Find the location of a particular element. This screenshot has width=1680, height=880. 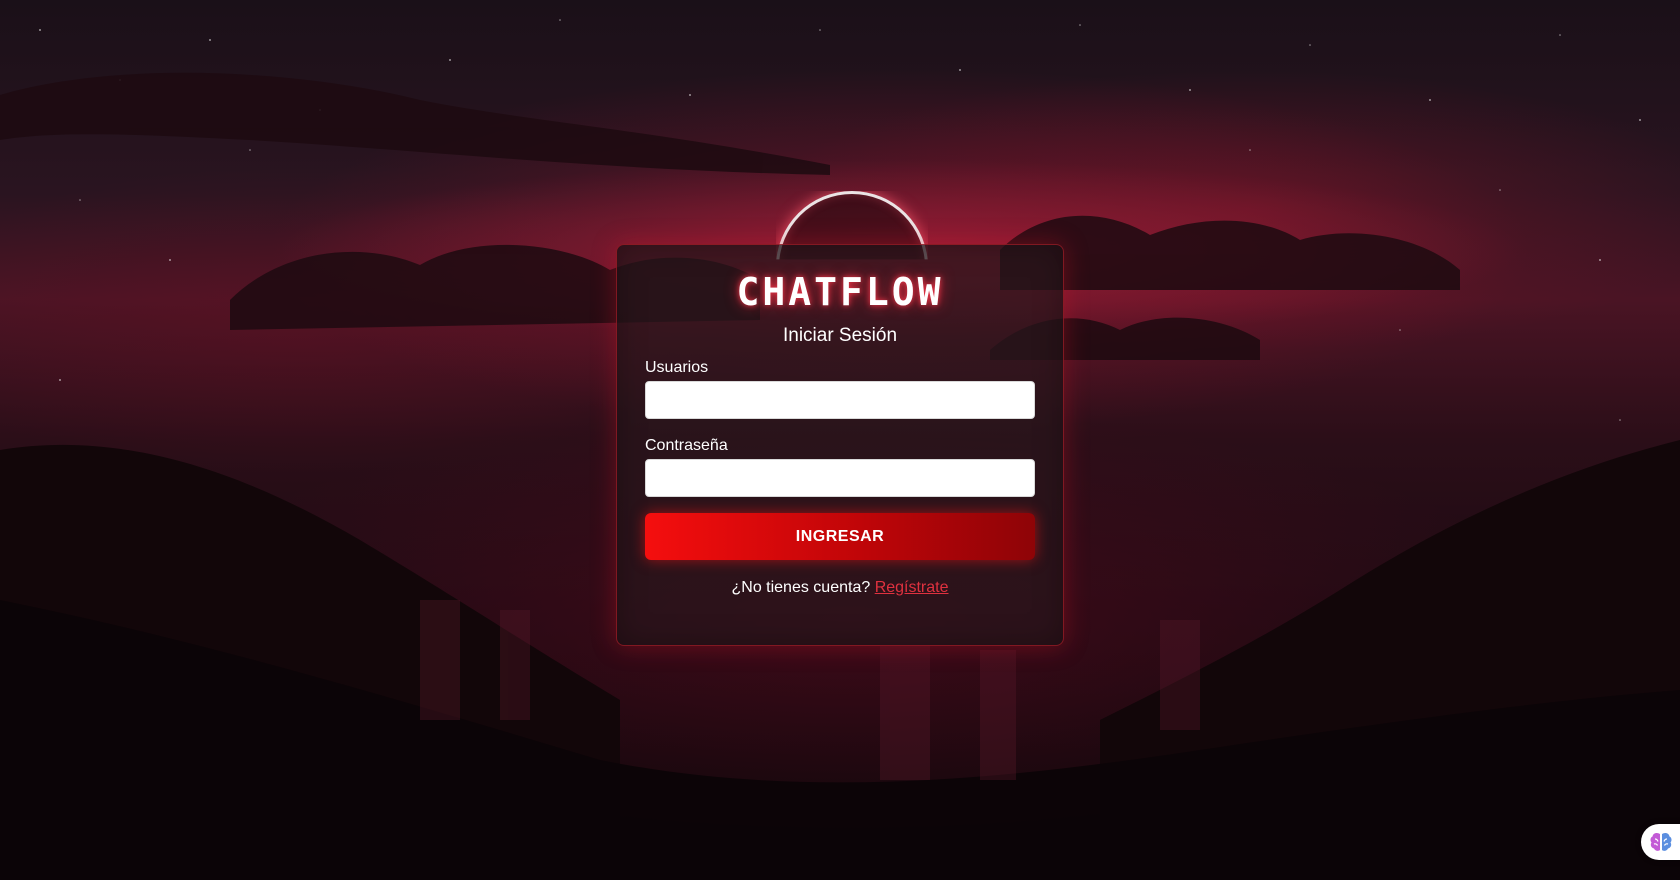

brain-icon is located at coordinates (1661, 841).